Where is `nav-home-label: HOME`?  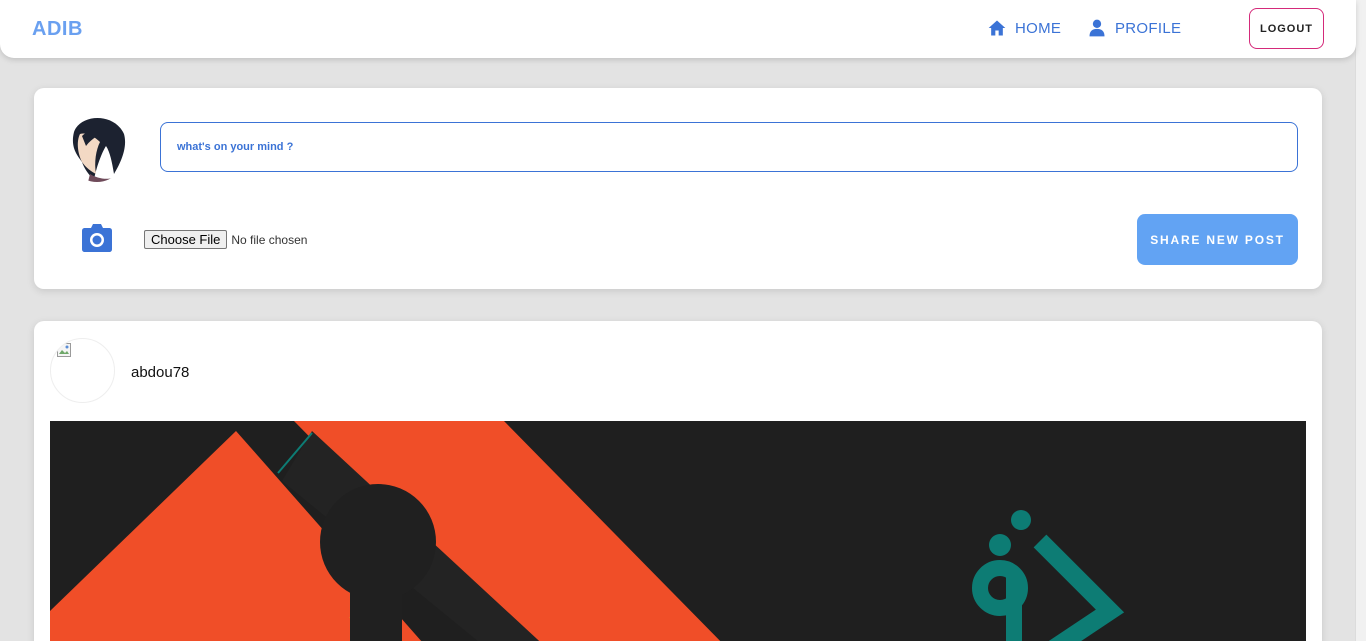 nav-home-label: HOME is located at coordinates (1038, 28).